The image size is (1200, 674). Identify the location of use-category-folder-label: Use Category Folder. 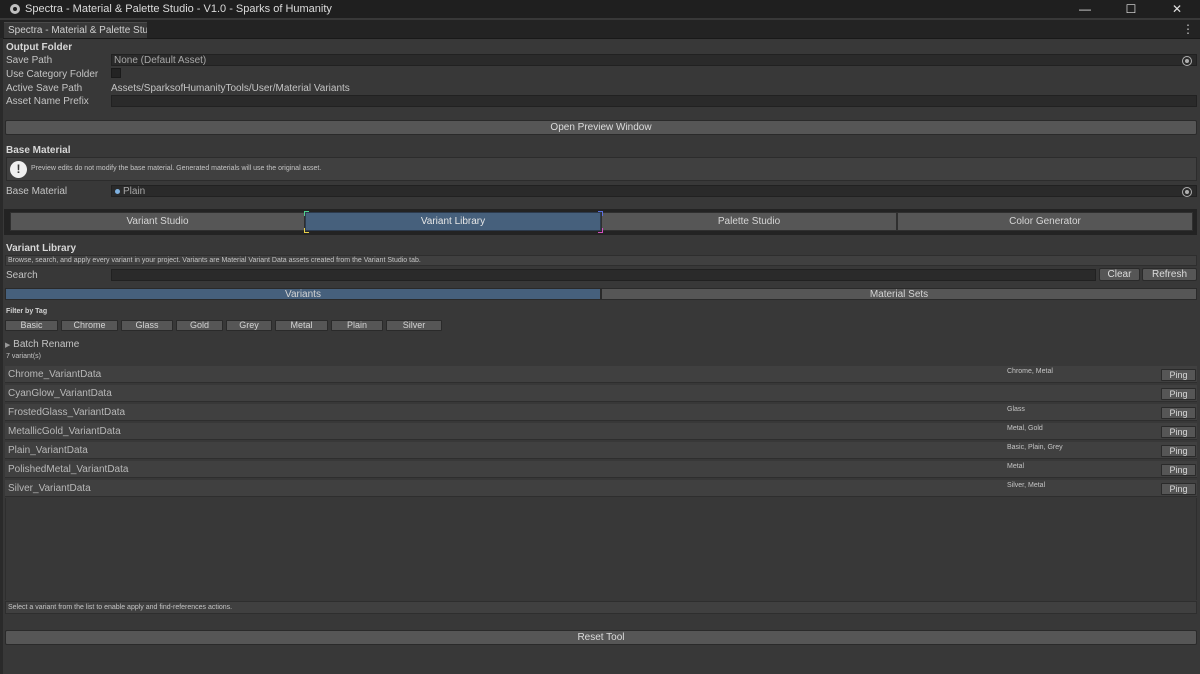
(52, 74).